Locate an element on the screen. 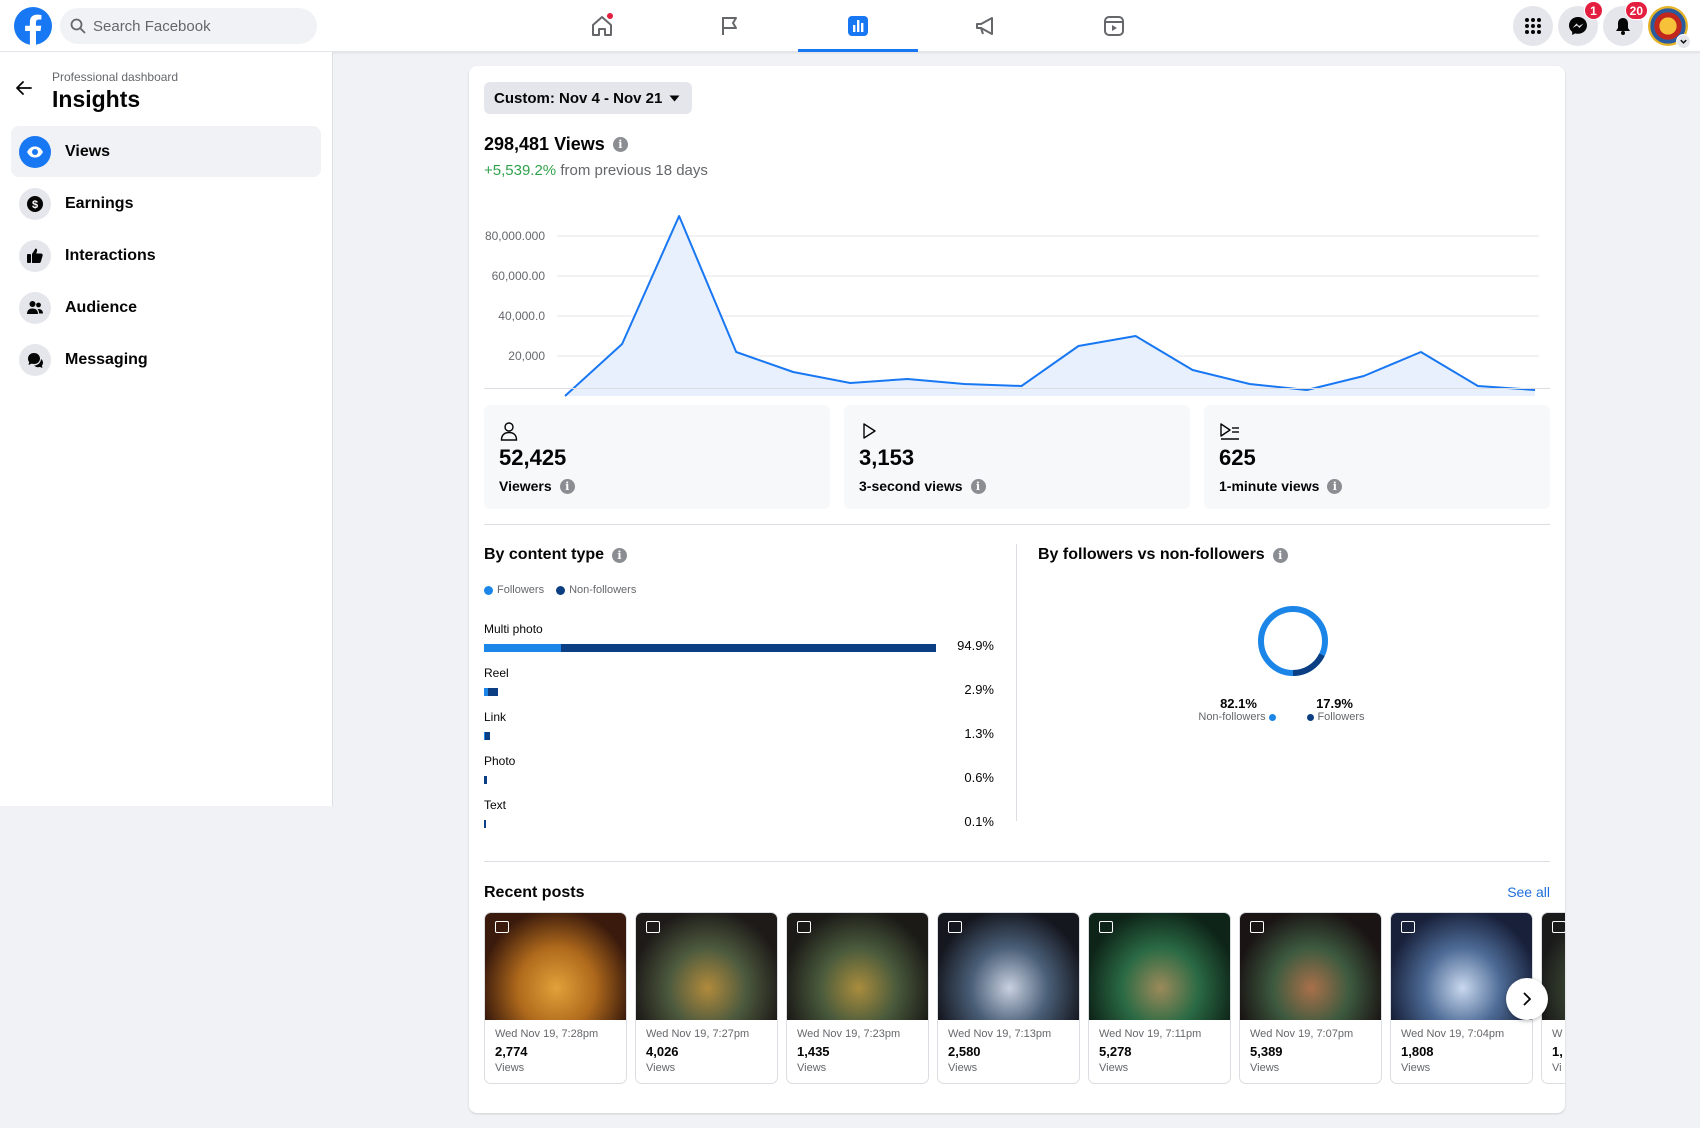  date-range-dropdown: Custom: Nov 4 - Nov 21 is located at coordinates (588, 98).